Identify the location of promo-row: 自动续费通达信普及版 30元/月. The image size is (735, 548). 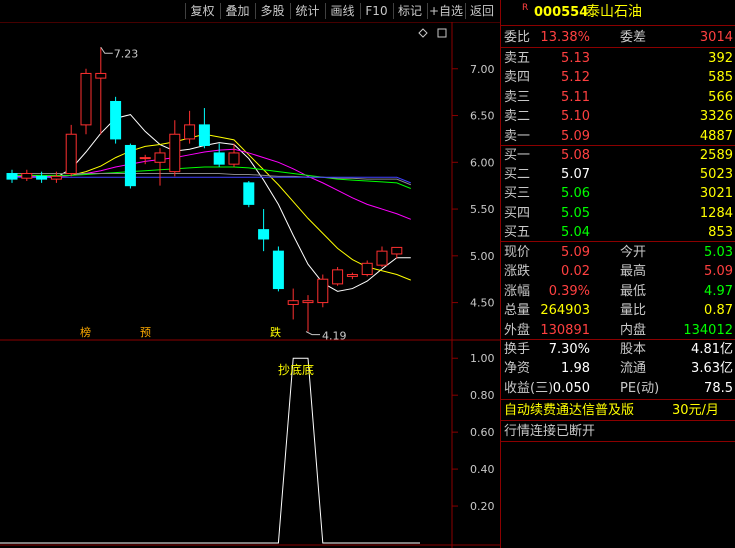
(617, 410).